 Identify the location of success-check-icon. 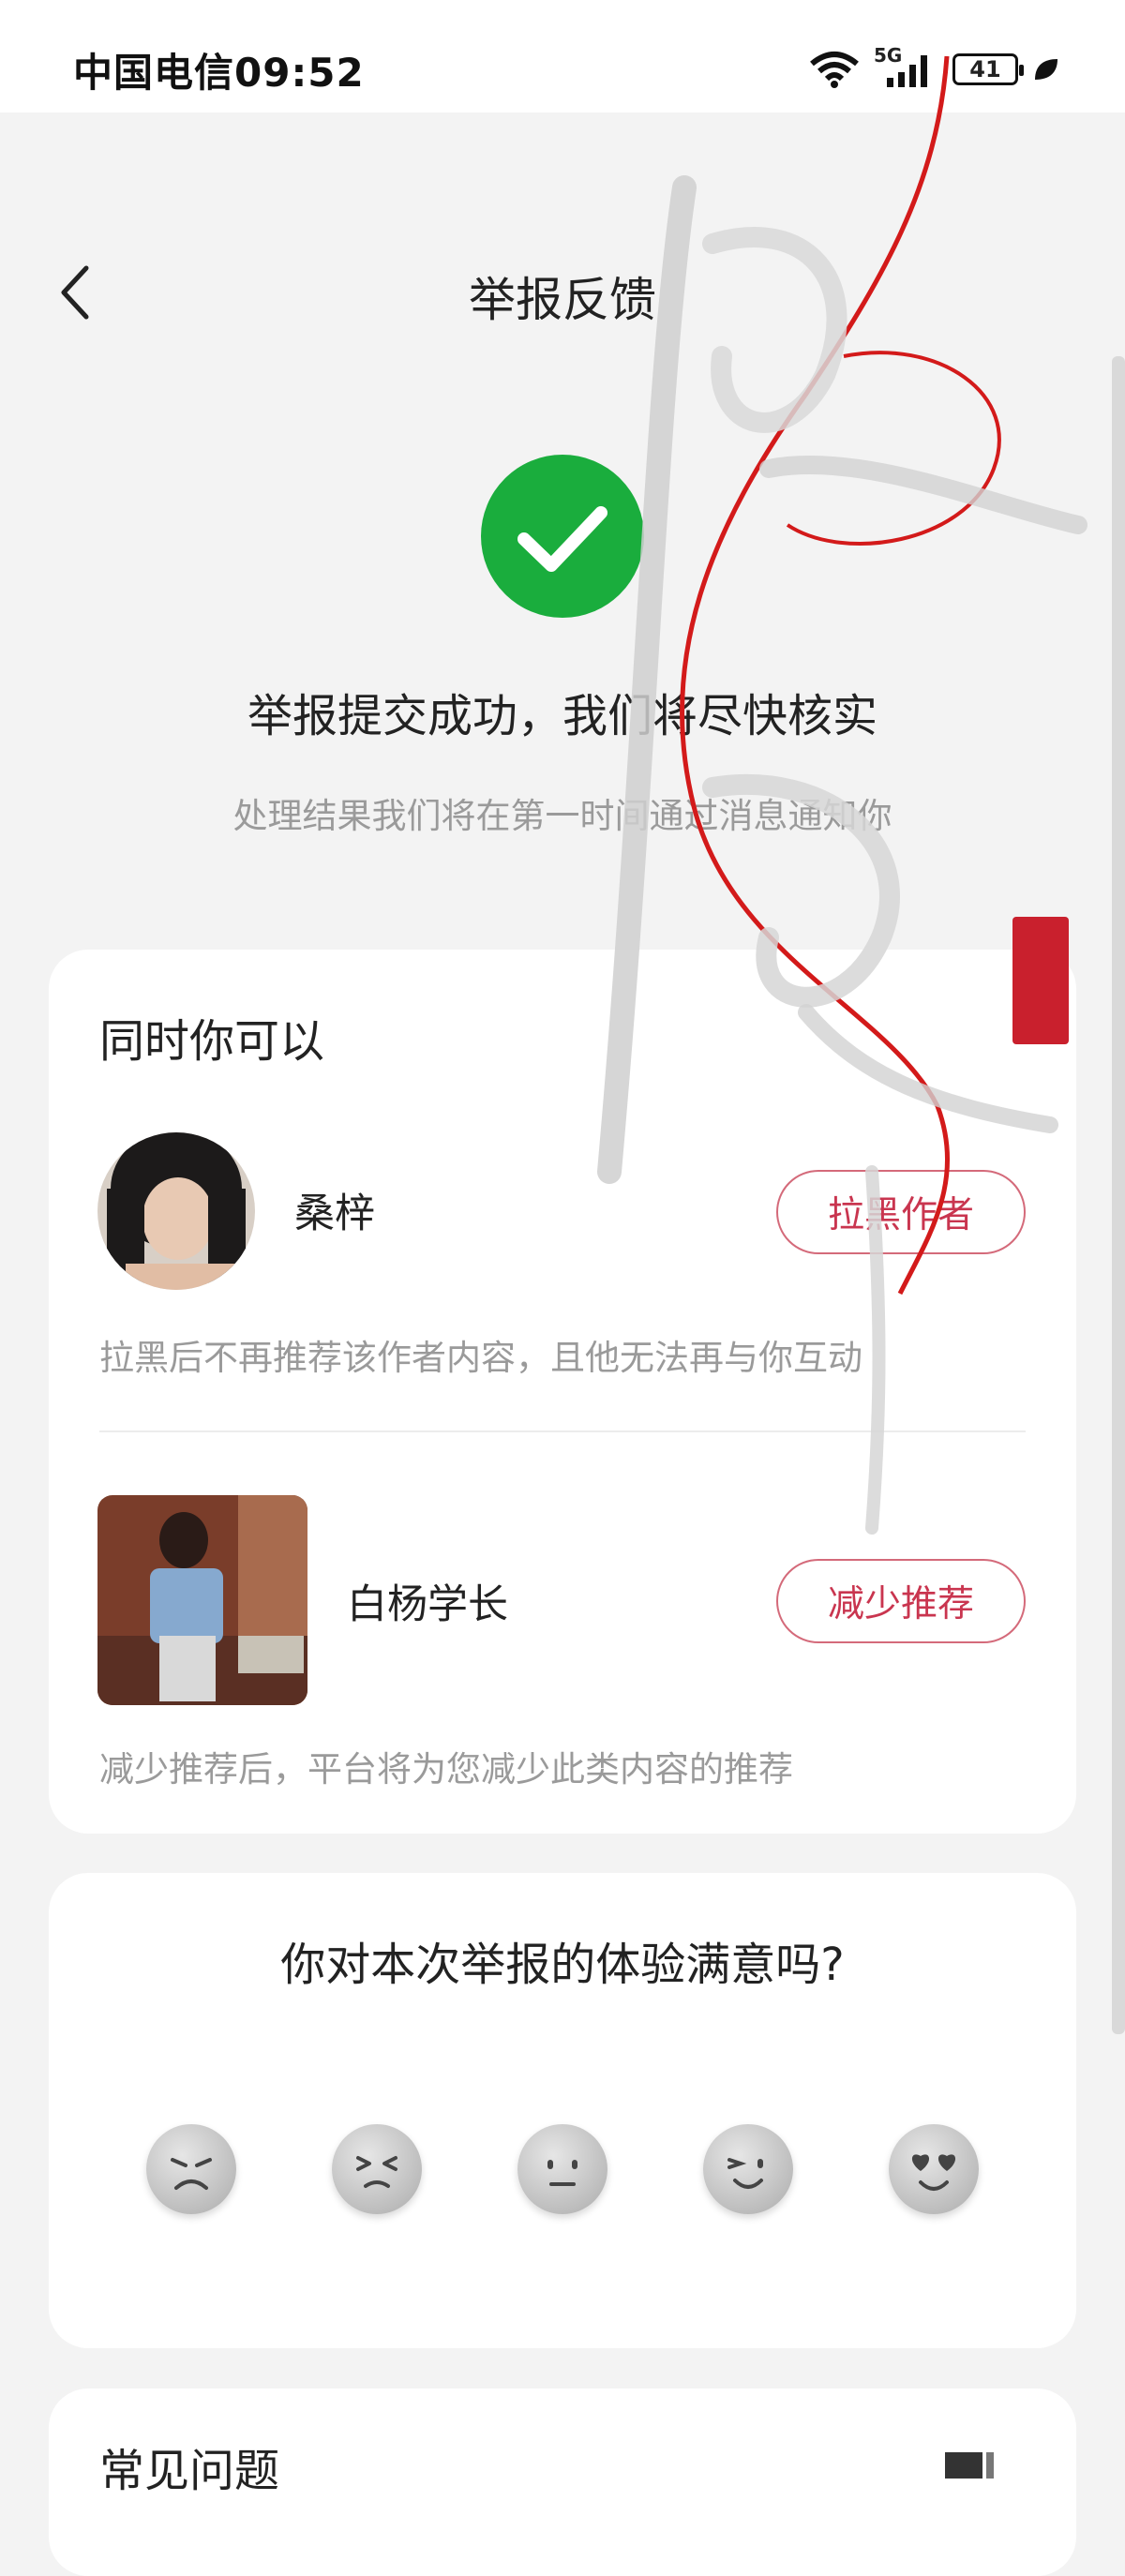
(562, 536).